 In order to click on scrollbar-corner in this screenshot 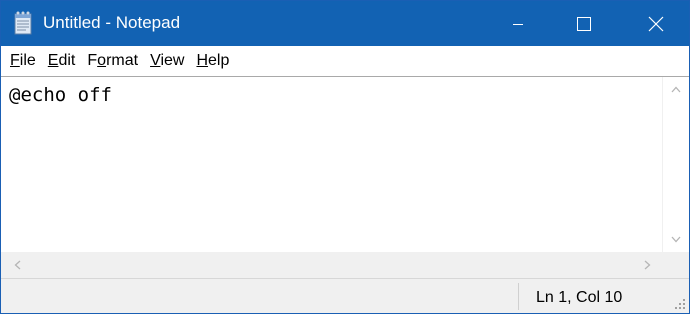, I will do `click(675, 264)`.